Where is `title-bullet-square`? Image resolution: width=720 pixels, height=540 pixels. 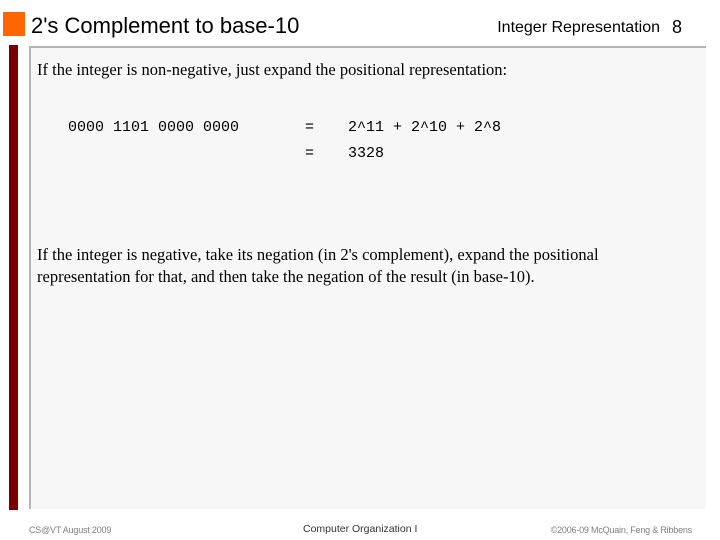
title-bullet-square is located at coordinates (14, 24).